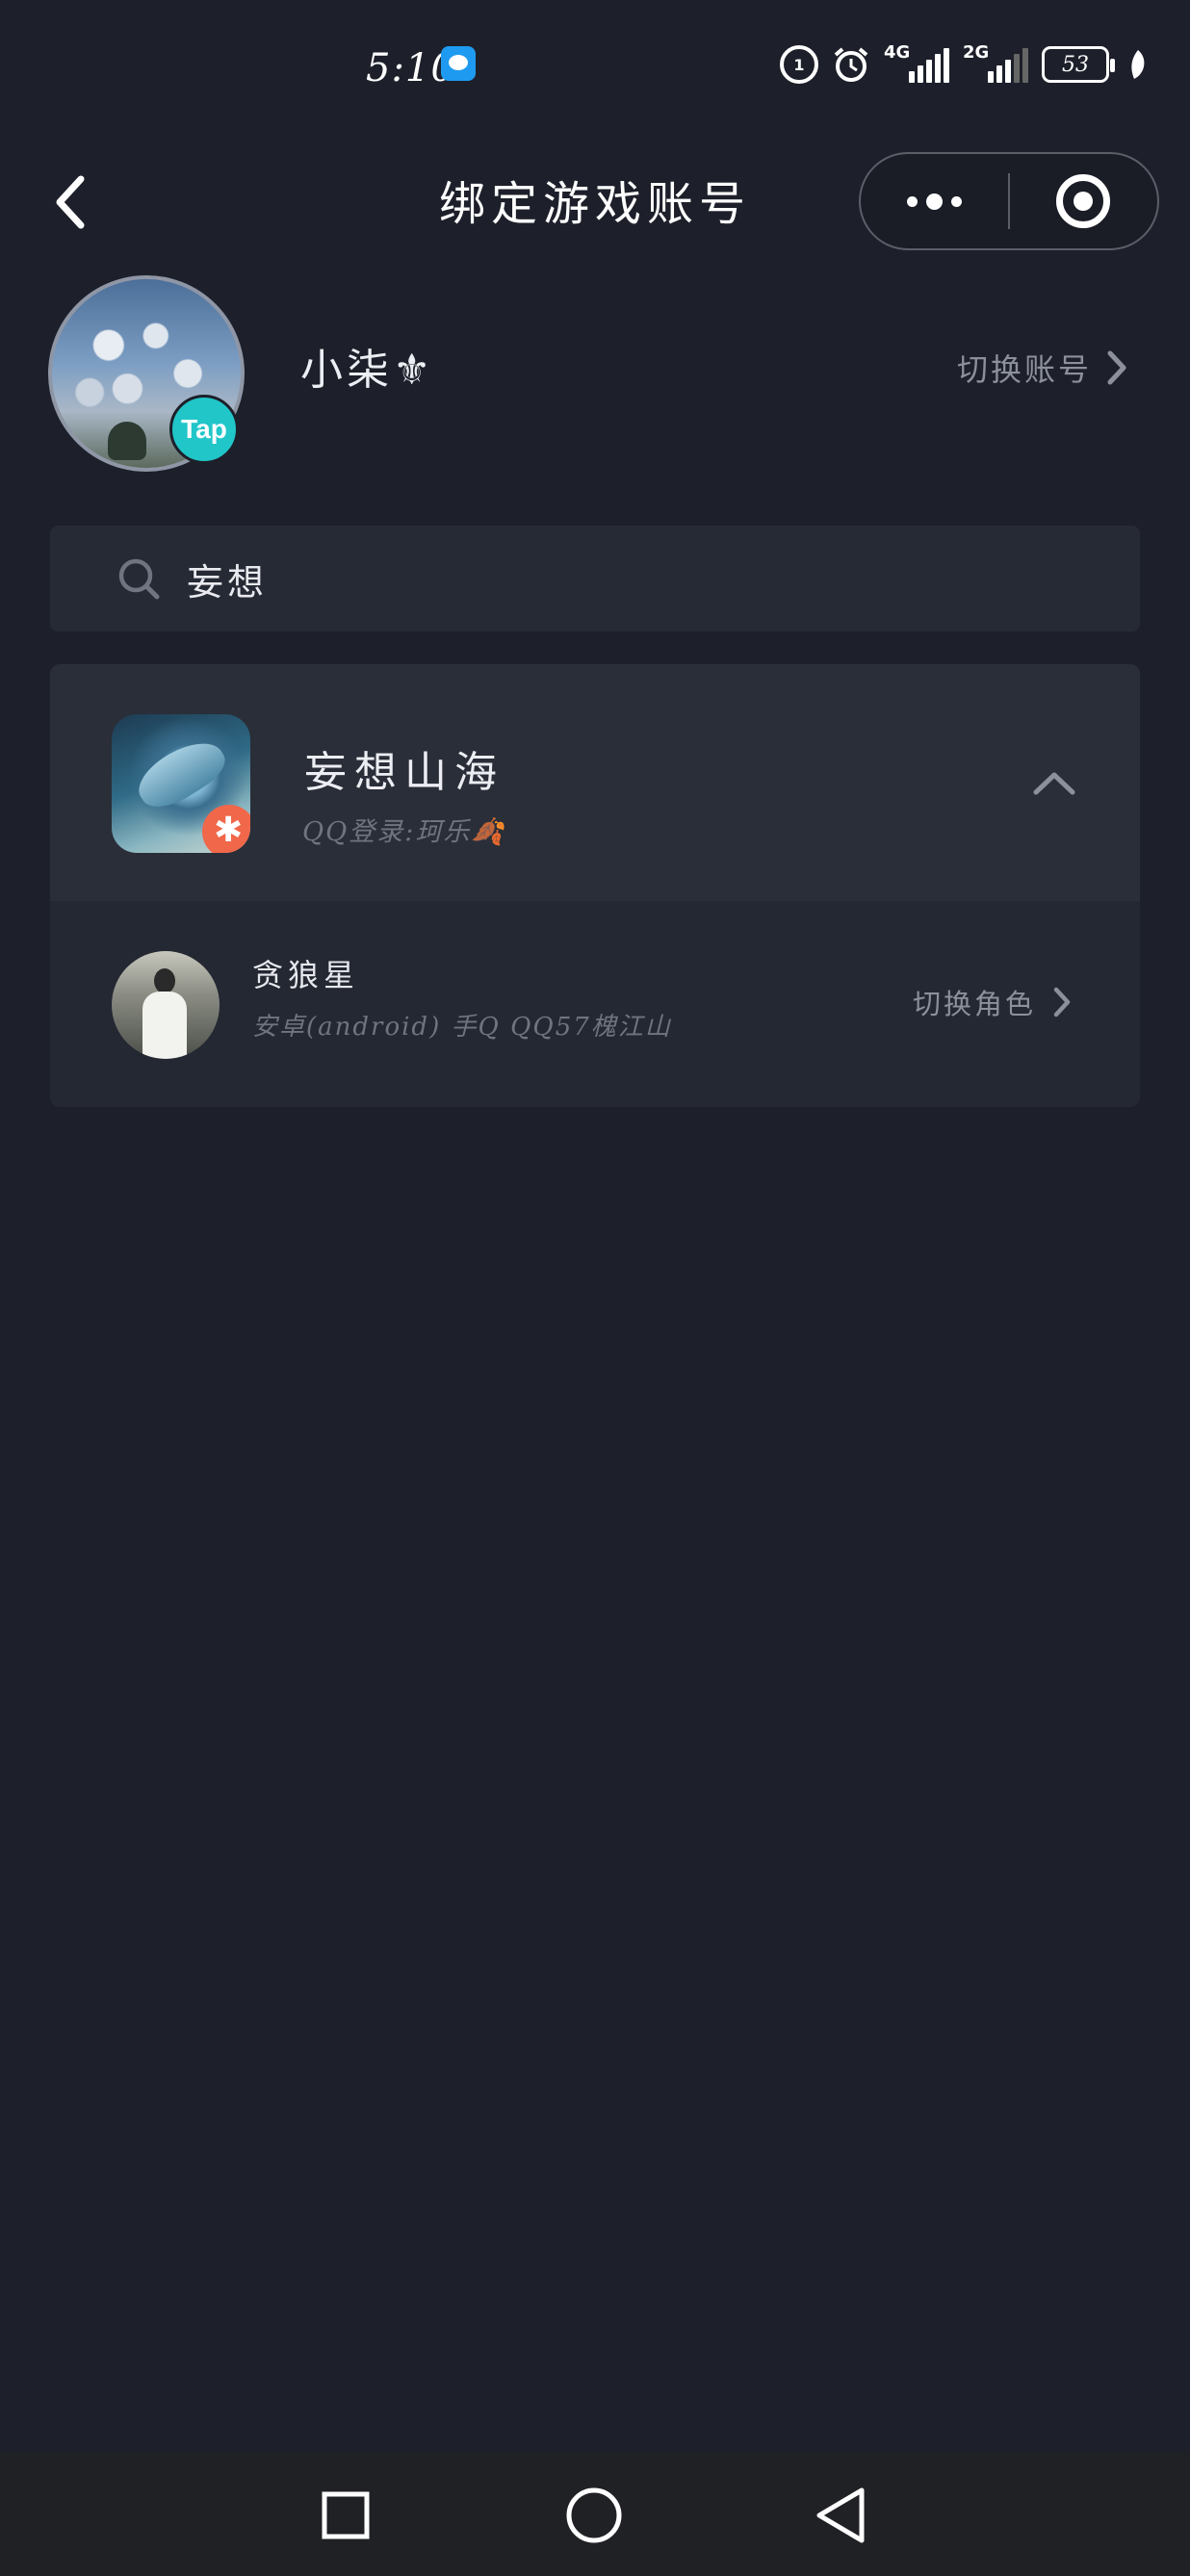 Image resolution: width=1190 pixels, height=2576 pixels. I want to click on more-dots-icon, so click(935, 202).